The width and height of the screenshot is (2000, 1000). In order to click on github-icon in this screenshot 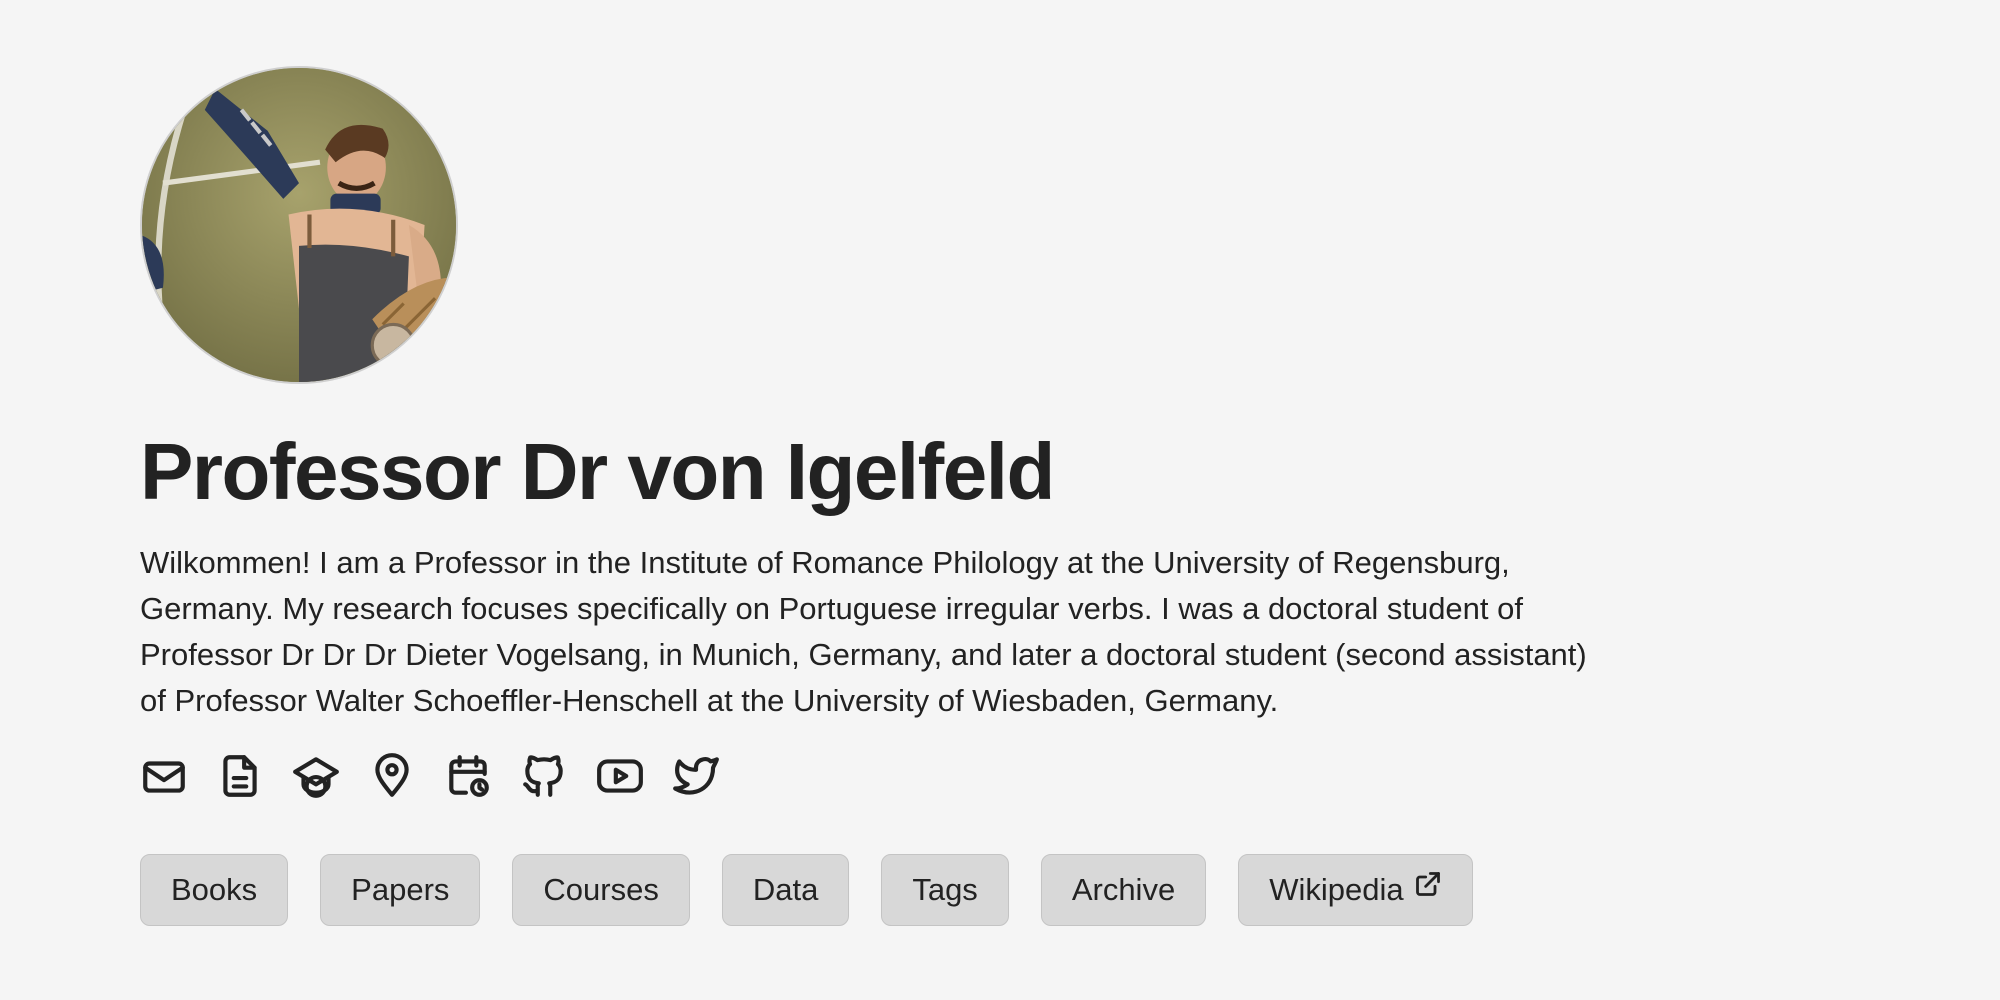, I will do `click(544, 776)`.